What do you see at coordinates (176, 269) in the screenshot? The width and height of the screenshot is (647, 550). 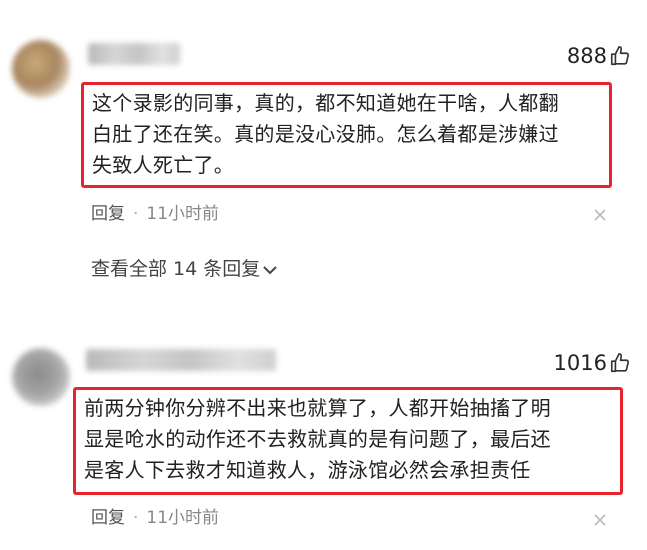 I see `view-replies-label: 查看全部 14 条回复` at bounding box center [176, 269].